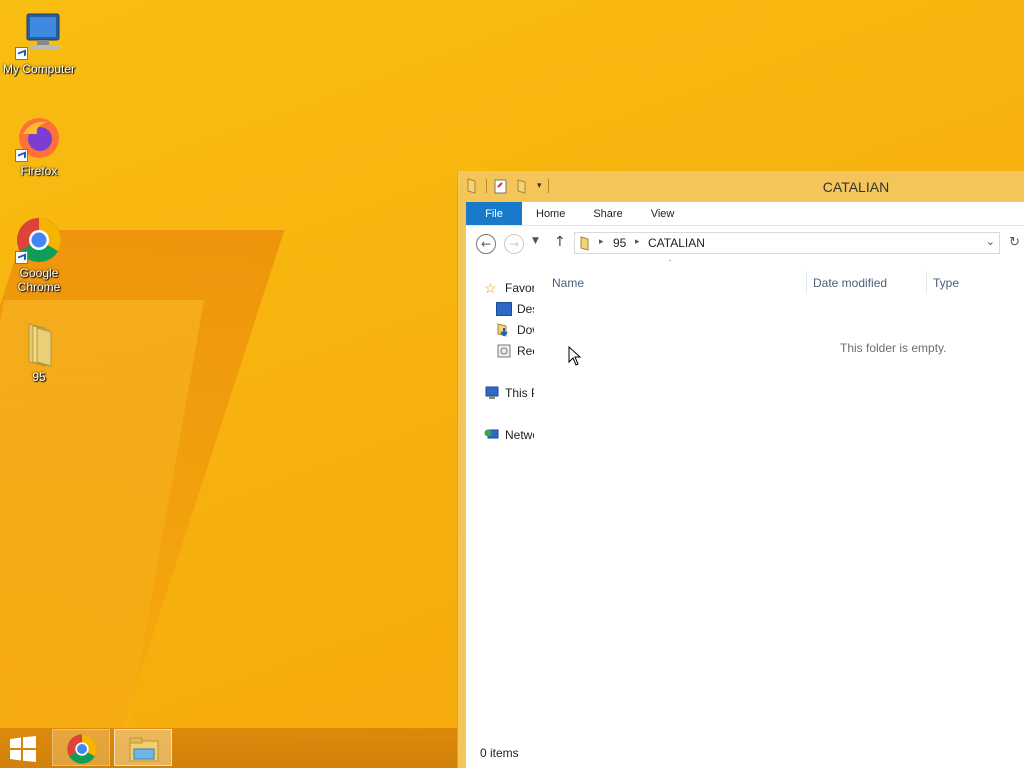  Describe the element at coordinates (663, 214) in the screenshot. I see `tab-view: View` at that location.